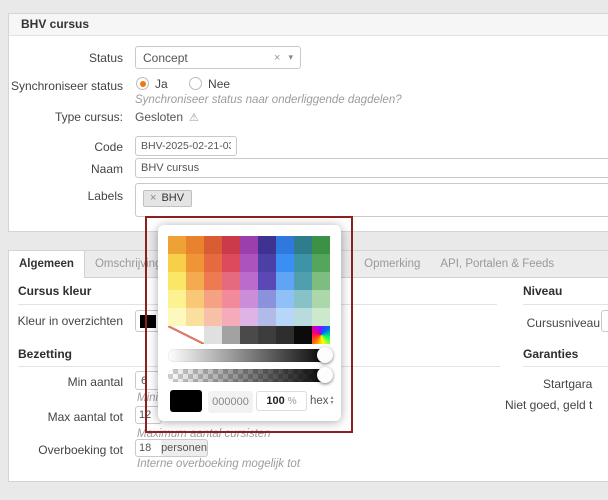 The height and width of the screenshot is (500, 608). Describe the element at coordinates (371, 168) in the screenshot. I see `naam-input` at that location.